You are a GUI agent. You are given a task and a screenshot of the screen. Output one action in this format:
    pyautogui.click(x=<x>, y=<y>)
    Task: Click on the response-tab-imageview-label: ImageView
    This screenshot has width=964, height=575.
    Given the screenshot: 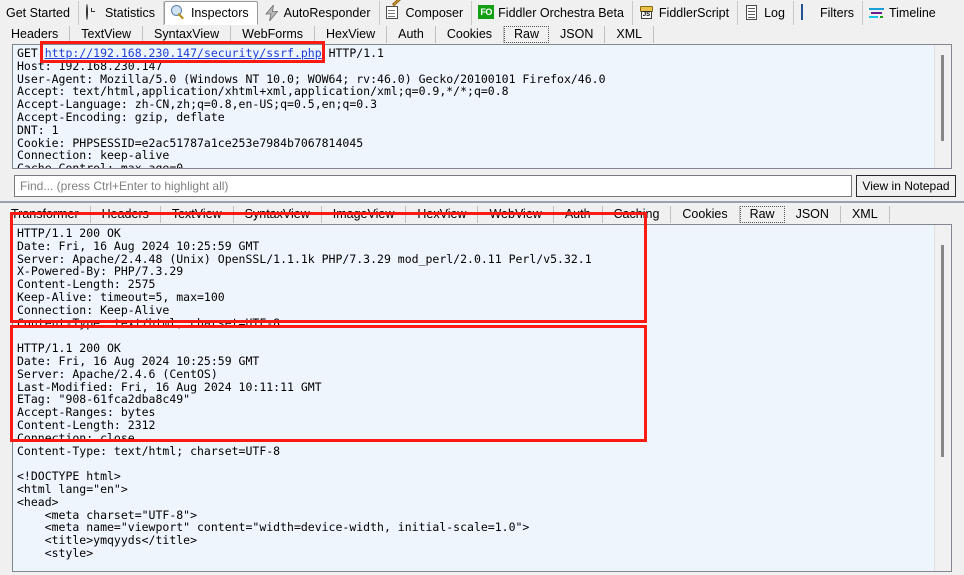 What is the action you would take?
    pyautogui.click(x=363, y=213)
    